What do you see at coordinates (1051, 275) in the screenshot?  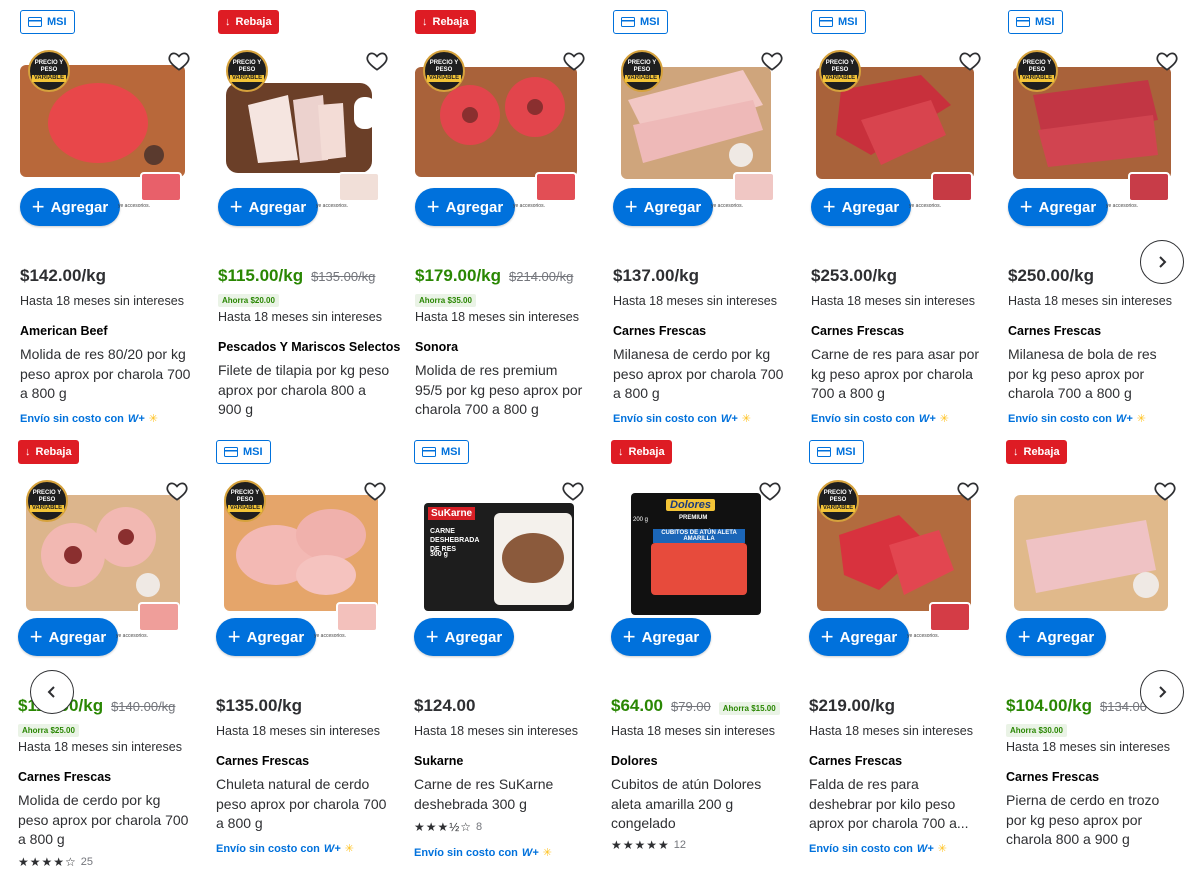 I see `current-price: $250.00/kg` at bounding box center [1051, 275].